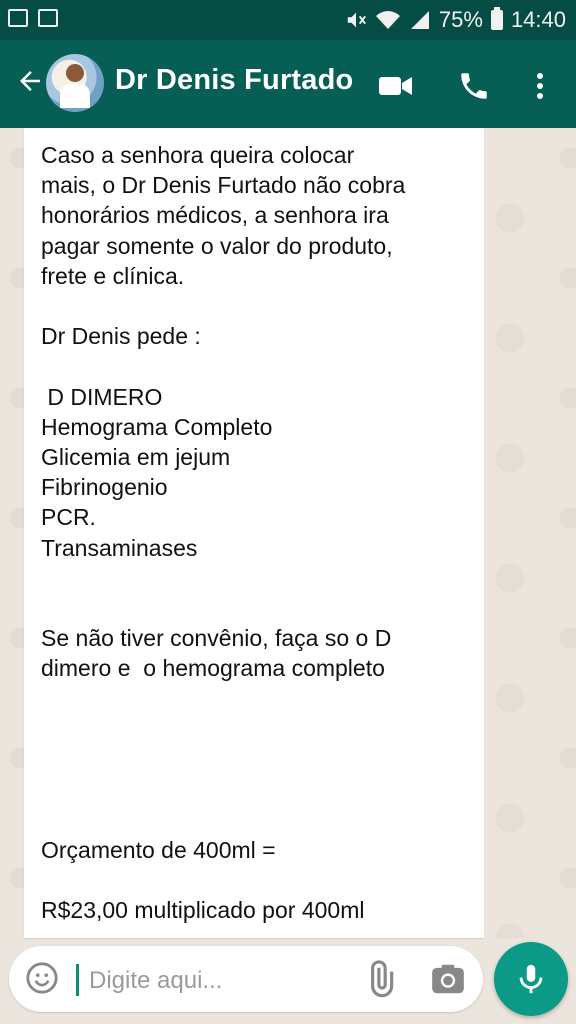 Image resolution: width=576 pixels, height=1024 pixels. I want to click on back-arrow-icon, so click(30, 84).